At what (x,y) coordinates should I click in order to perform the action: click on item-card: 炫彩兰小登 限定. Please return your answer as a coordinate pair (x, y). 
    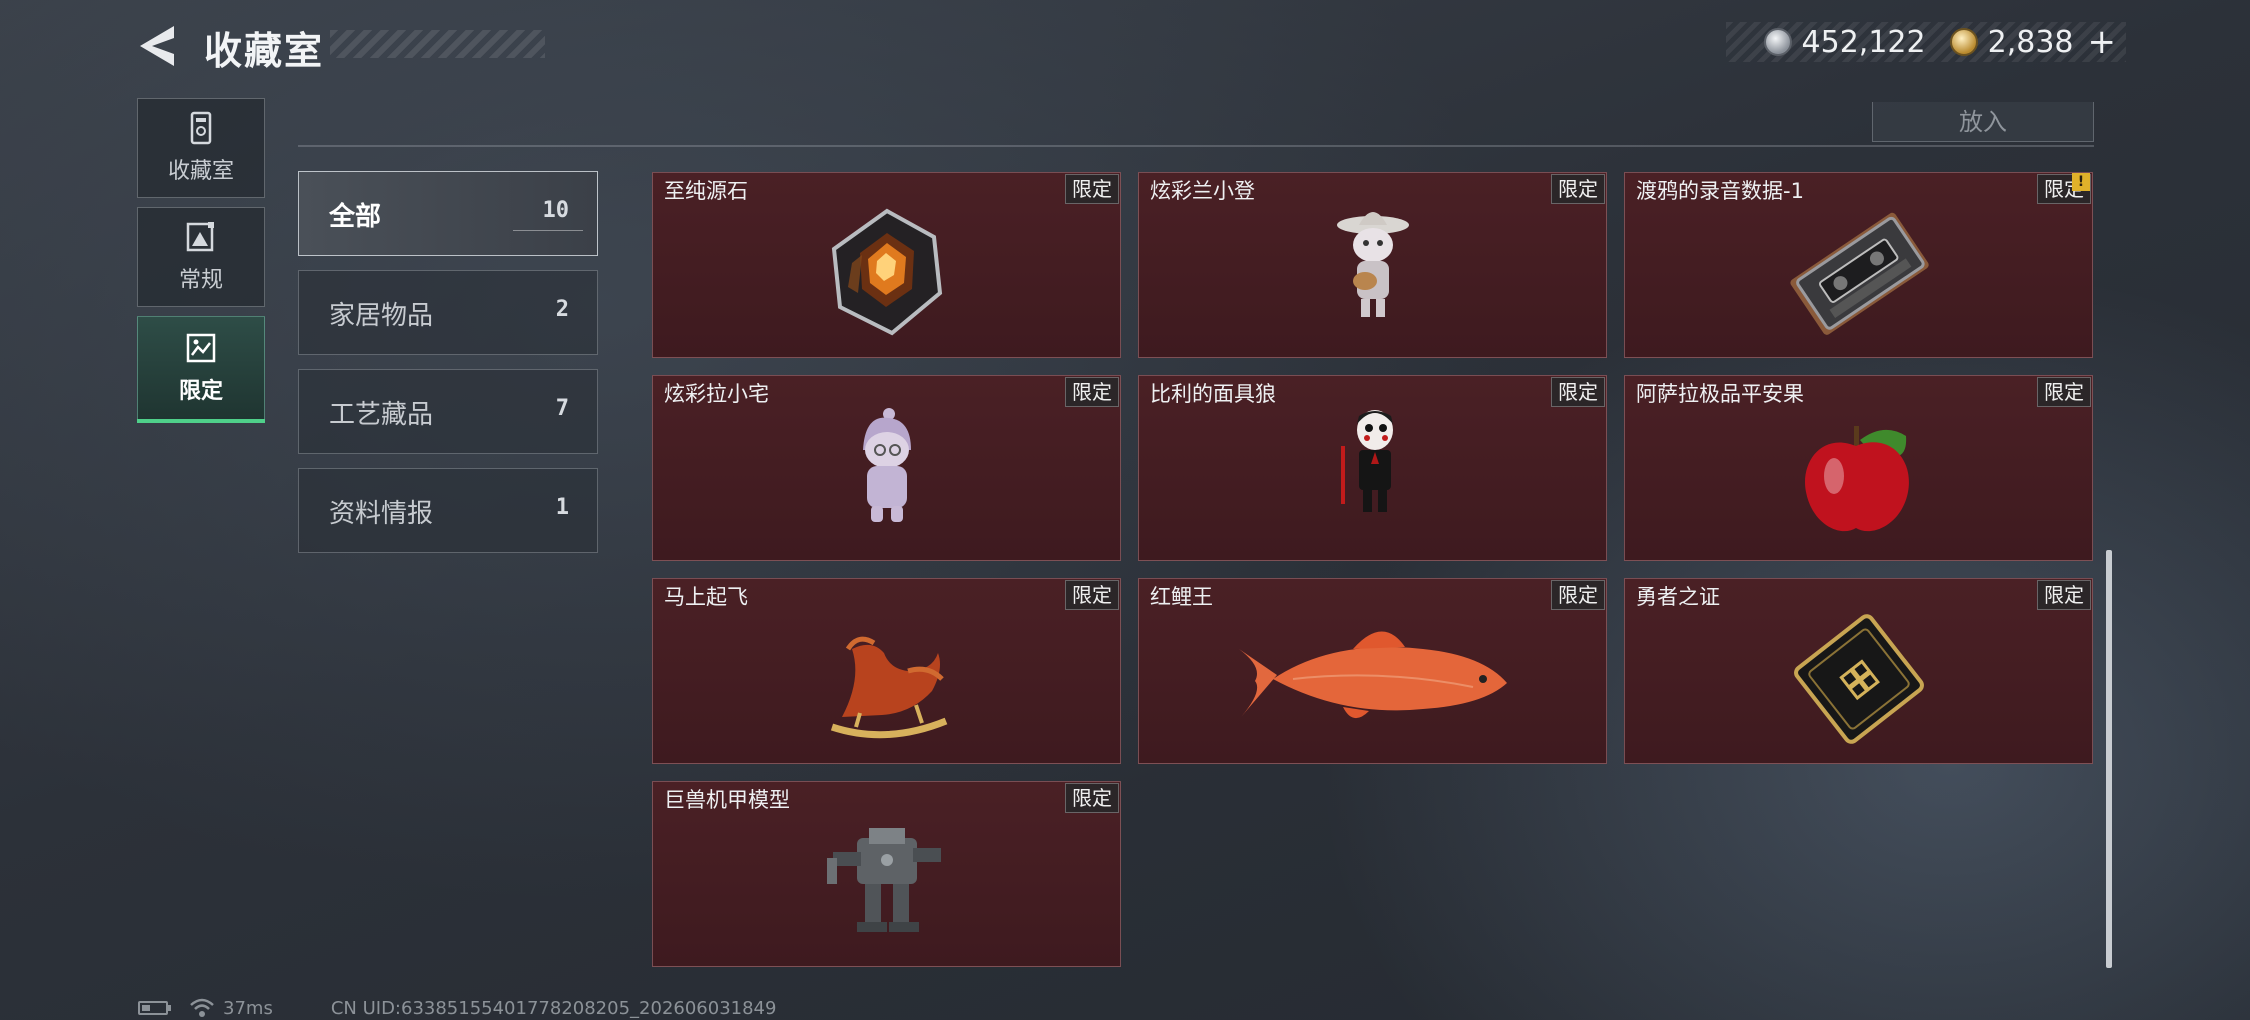
    Looking at the image, I should click on (1372, 265).